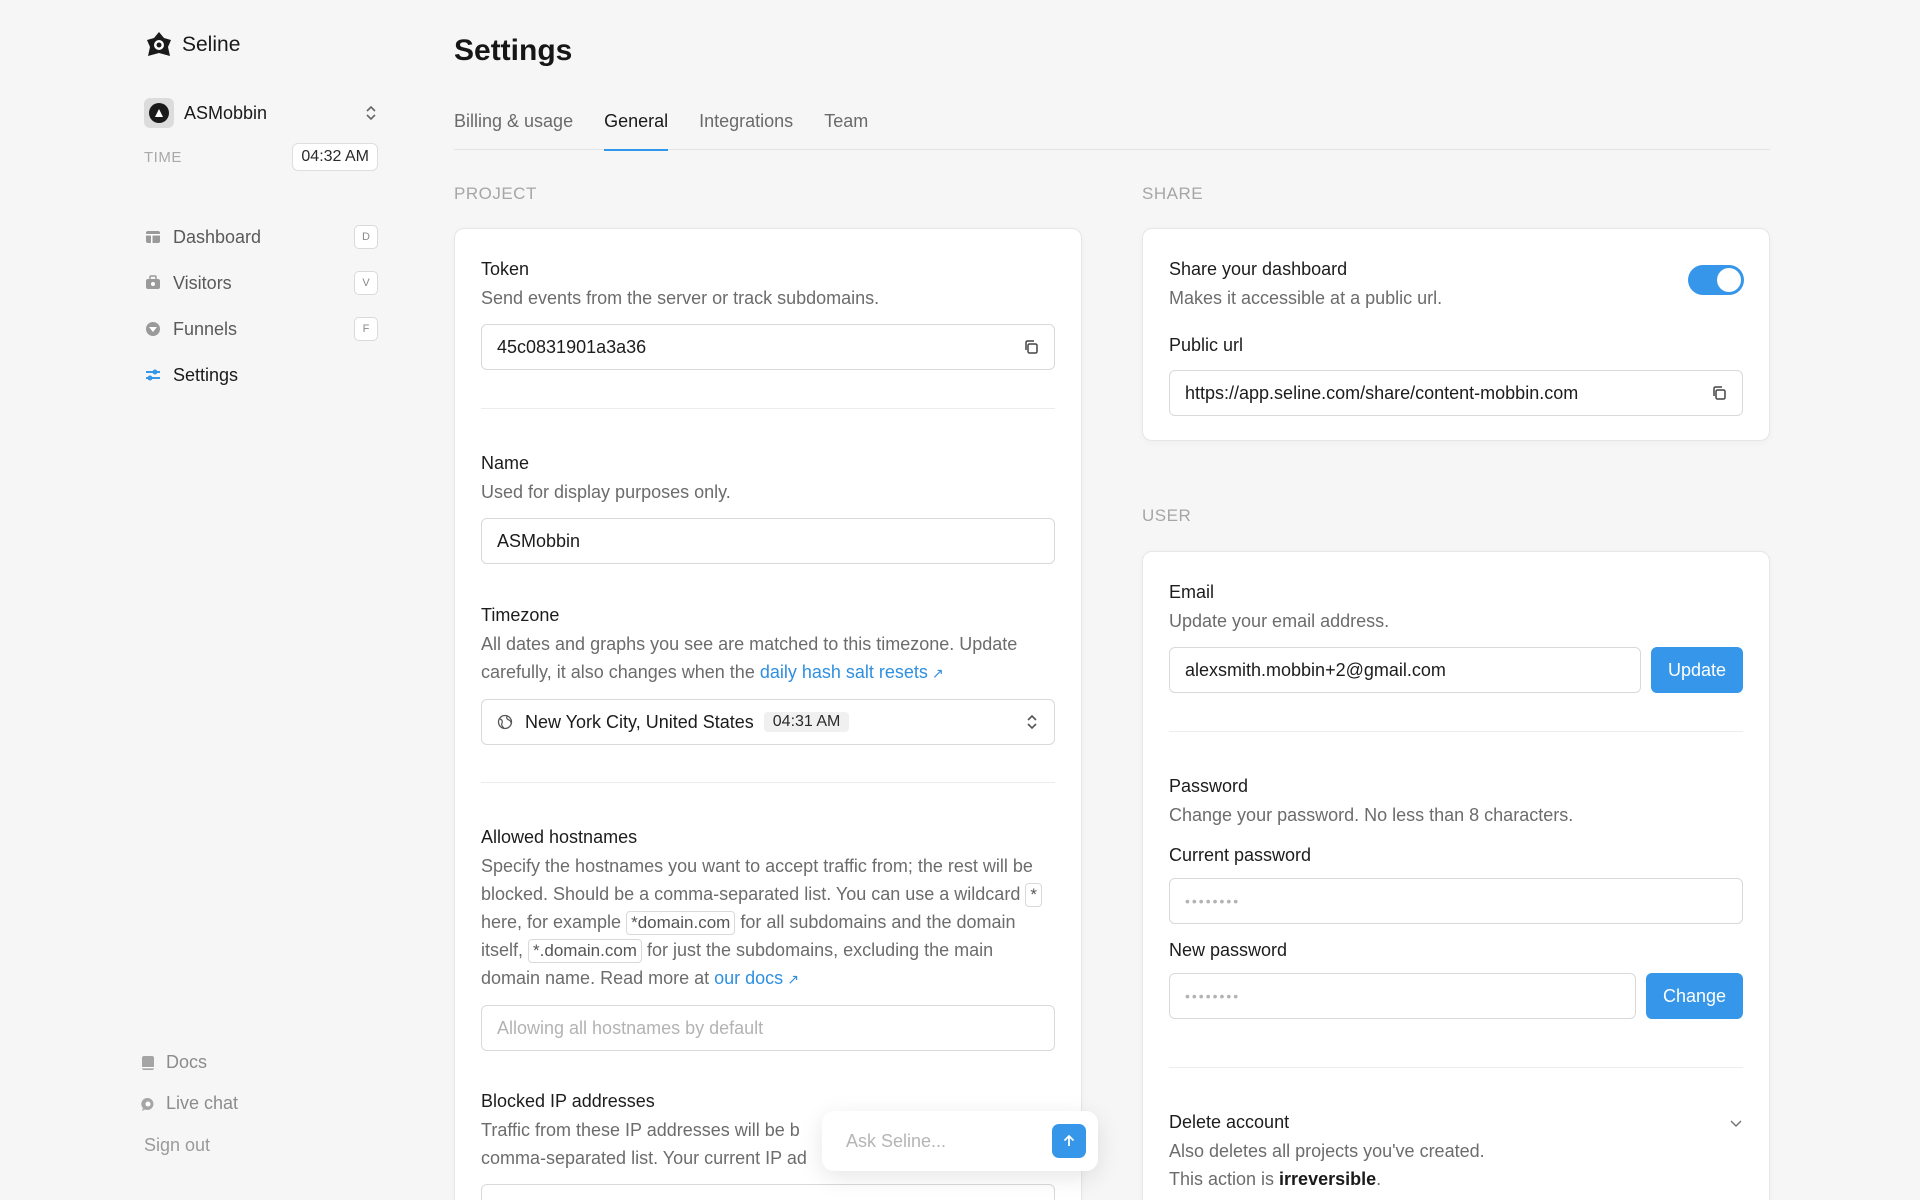 The width and height of the screenshot is (1920, 1200). I want to click on email-input: alexsmith.mobbin+2@gmail.com, so click(1405, 670).